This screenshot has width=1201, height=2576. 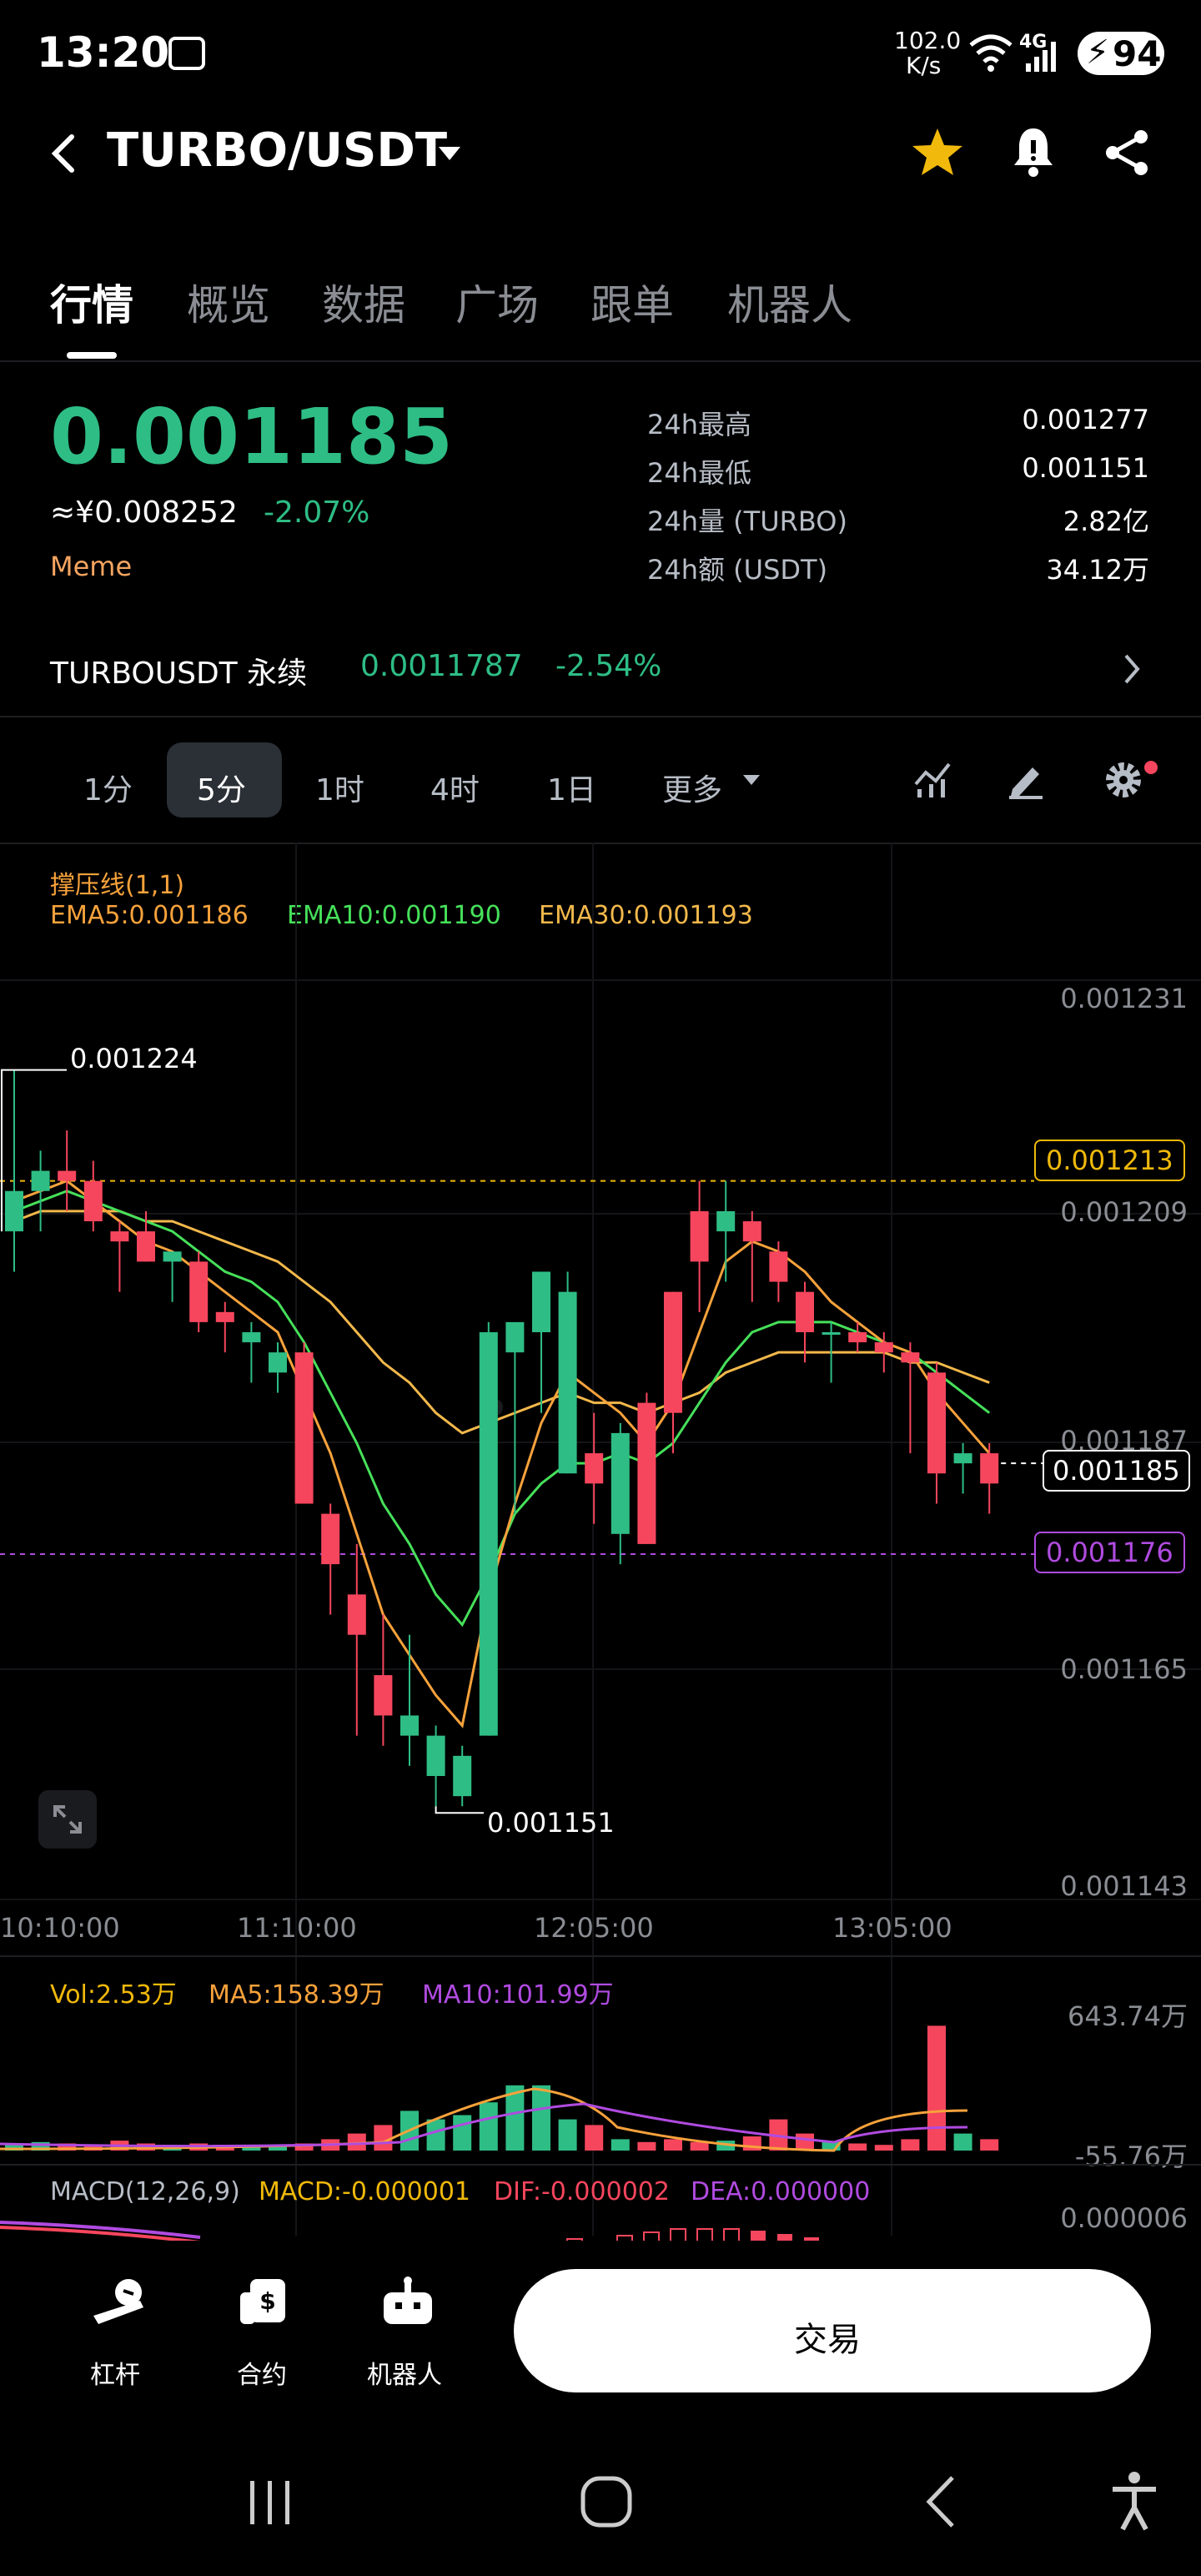 What do you see at coordinates (270, 2503) in the screenshot?
I see `recent-apps-icon` at bounding box center [270, 2503].